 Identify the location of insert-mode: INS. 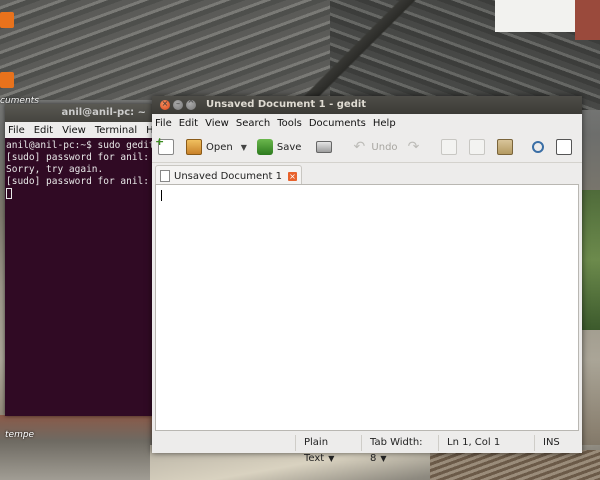
(554, 443).